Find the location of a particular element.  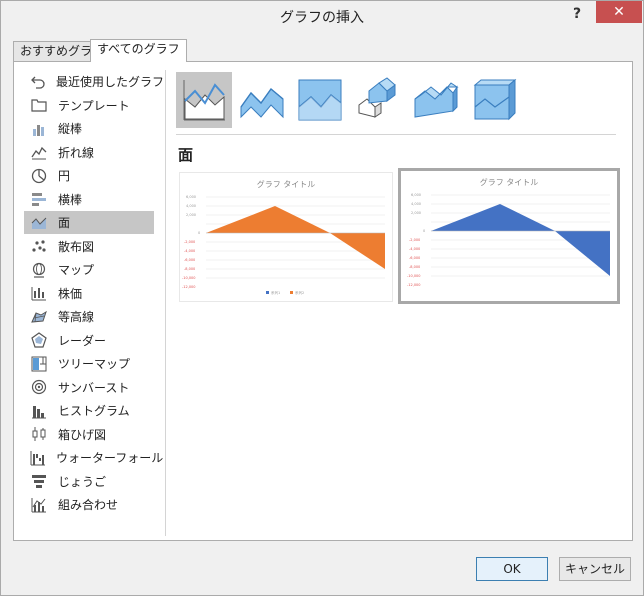

sidebar-item-recent: 最近使用したグラフ is located at coordinates (94, 81).